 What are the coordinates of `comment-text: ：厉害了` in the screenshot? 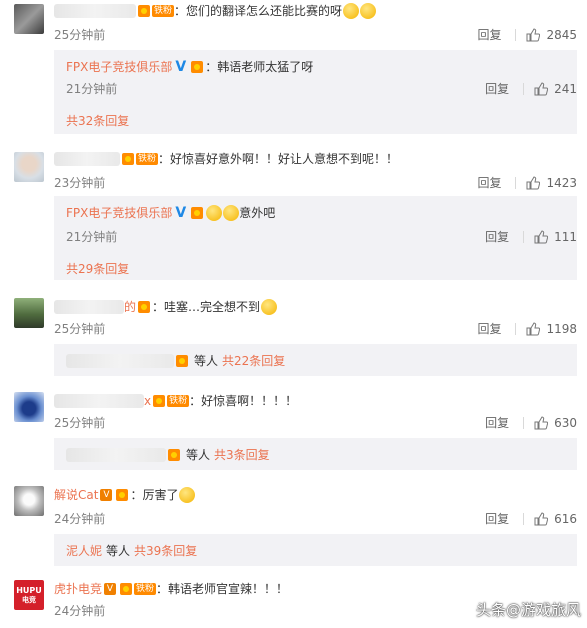 It's located at (154, 495).